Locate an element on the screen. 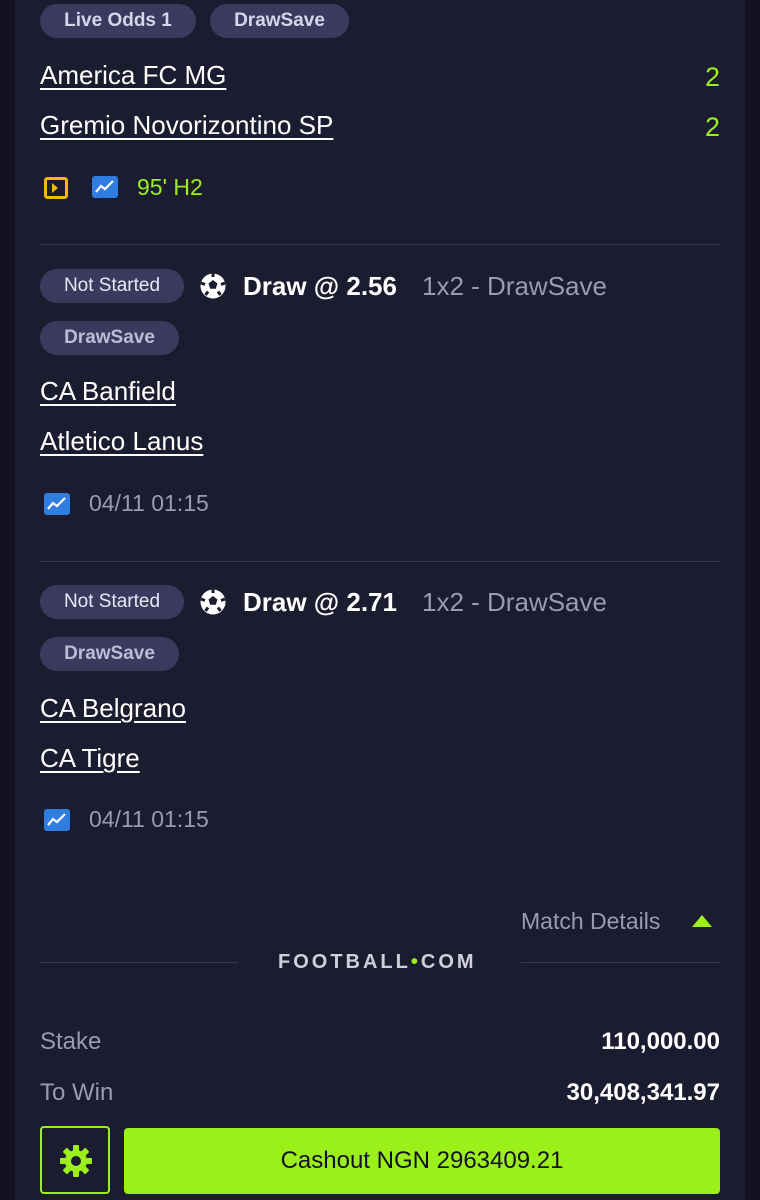 This screenshot has height=1200, width=760. chevron-up-icon is located at coordinates (702, 921).